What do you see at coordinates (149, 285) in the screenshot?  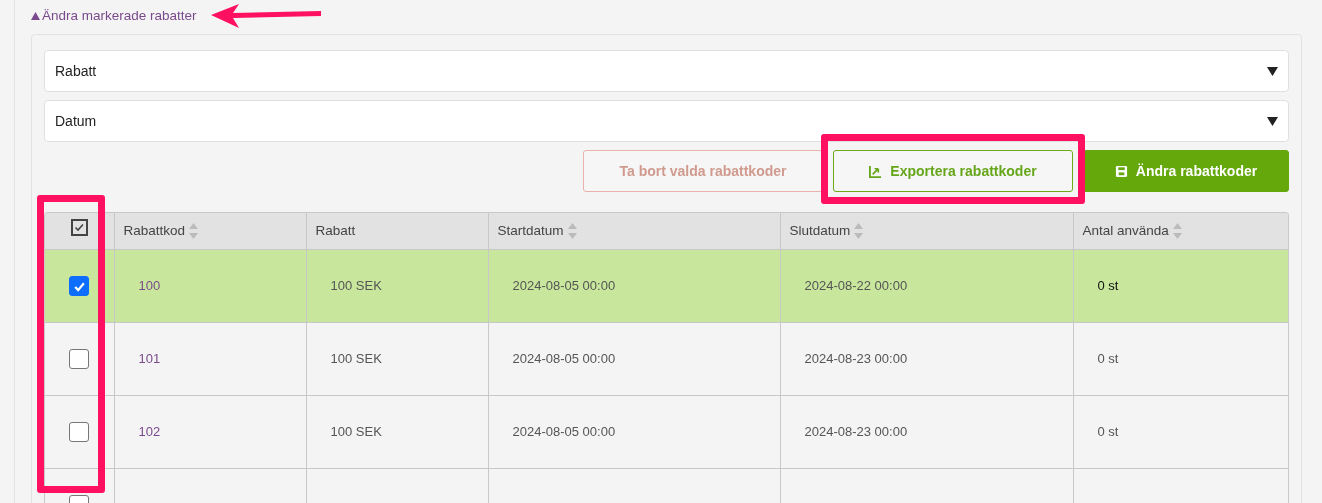 I see `code-link: 100` at bounding box center [149, 285].